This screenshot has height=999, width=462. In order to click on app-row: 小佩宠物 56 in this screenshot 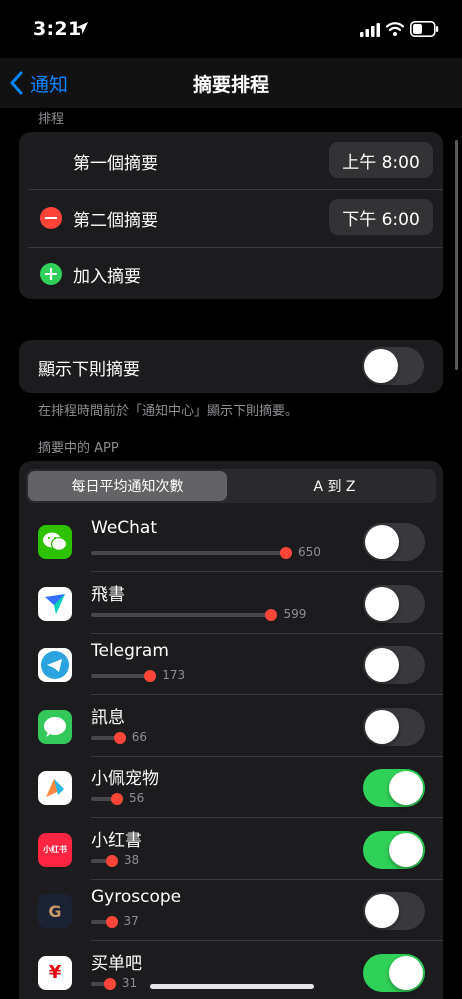, I will do `click(231, 787)`.